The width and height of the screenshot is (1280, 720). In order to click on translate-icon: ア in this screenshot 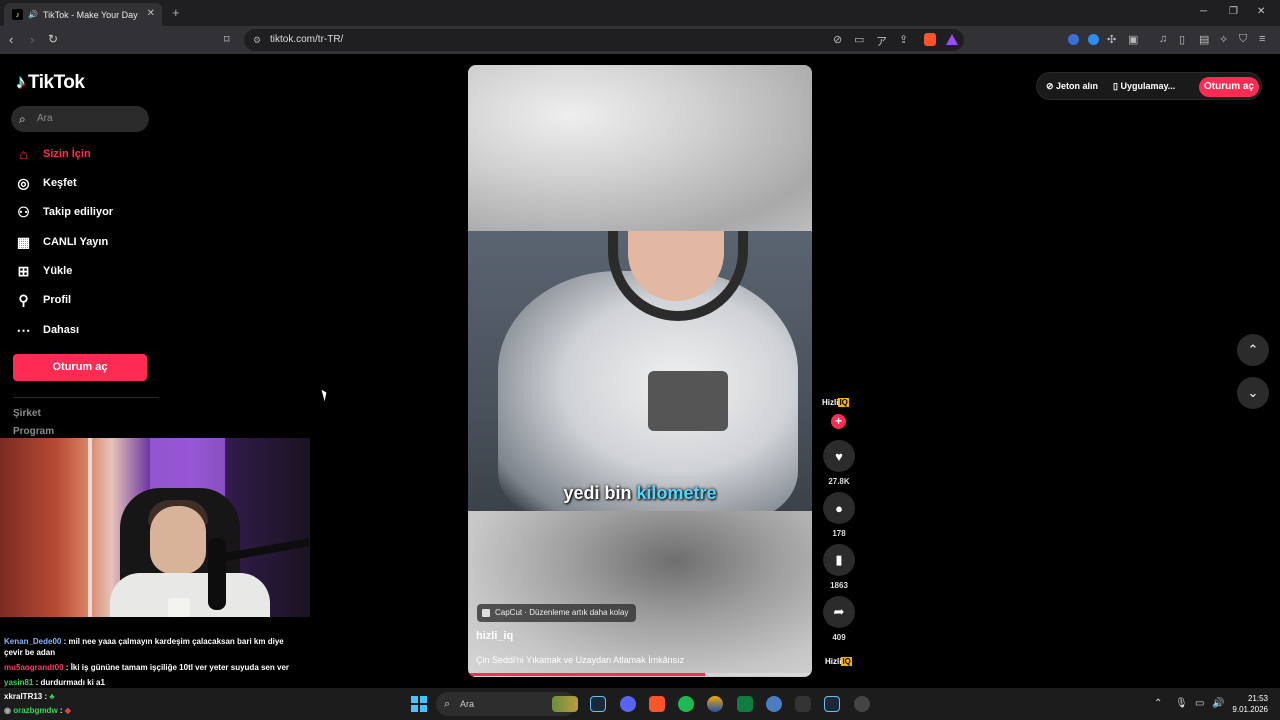, I will do `click(881, 41)`.